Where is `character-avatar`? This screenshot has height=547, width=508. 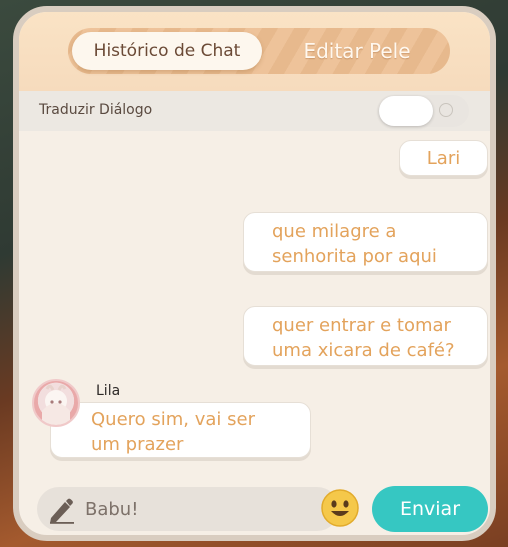
character-avatar is located at coordinates (56, 403).